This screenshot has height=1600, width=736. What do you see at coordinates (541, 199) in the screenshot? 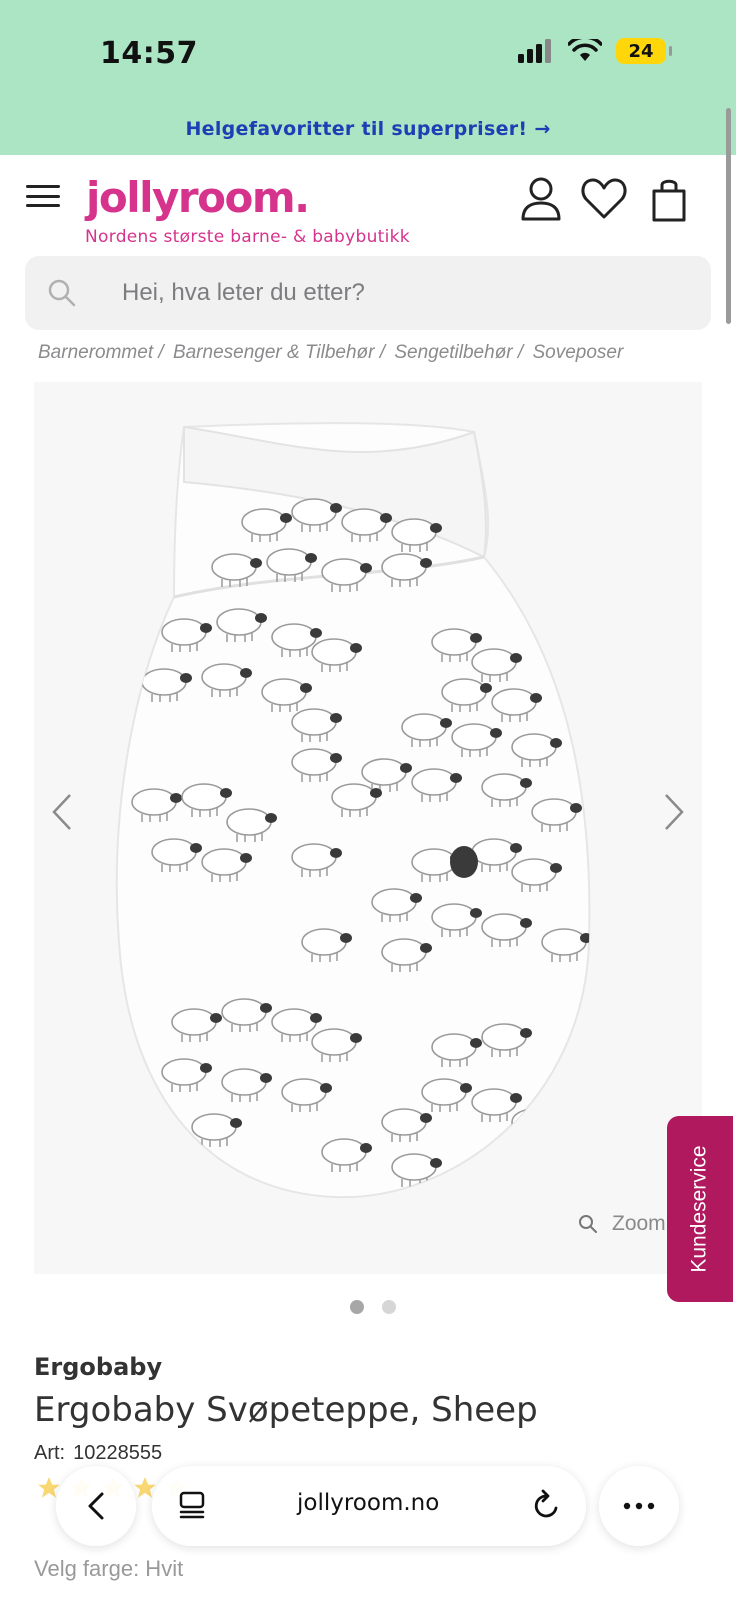
I see `account-icon` at bounding box center [541, 199].